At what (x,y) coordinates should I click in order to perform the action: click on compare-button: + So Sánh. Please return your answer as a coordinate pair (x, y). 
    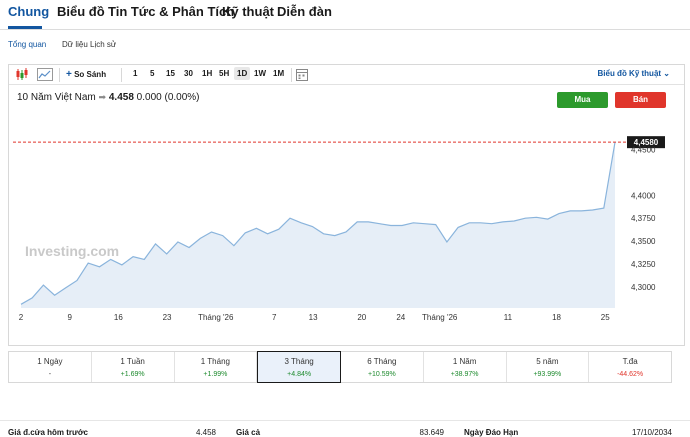
    Looking at the image, I should click on (86, 74).